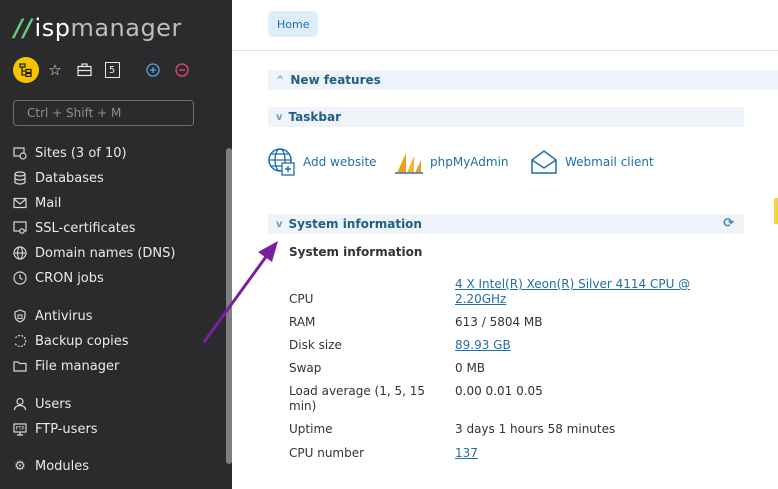 The width and height of the screenshot is (778, 489). I want to click on task-phpmyadmin: phpMyAdmin, so click(451, 162).